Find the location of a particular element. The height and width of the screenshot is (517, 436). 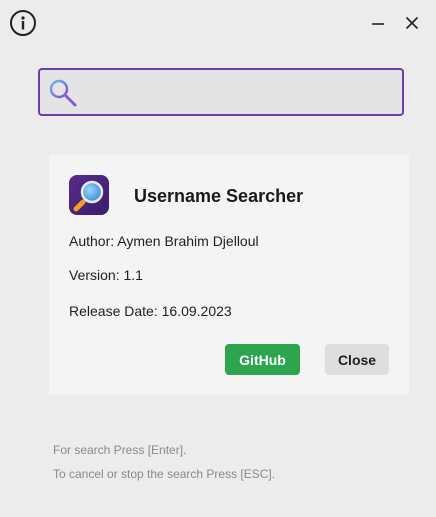

release-date-text: Release Date: 16.09.2023 is located at coordinates (150, 311).